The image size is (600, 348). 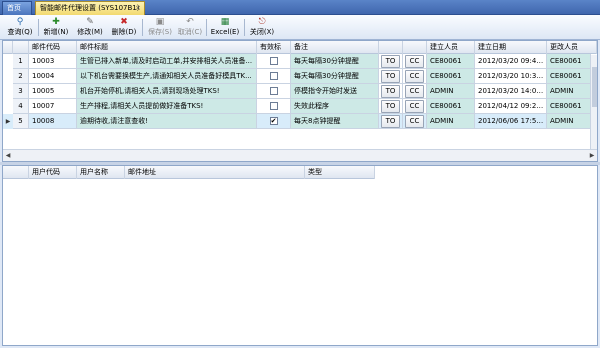 What do you see at coordinates (300, 155) in the screenshot?
I see `horizontal-scrollbar: ◀ ▶` at bounding box center [300, 155].